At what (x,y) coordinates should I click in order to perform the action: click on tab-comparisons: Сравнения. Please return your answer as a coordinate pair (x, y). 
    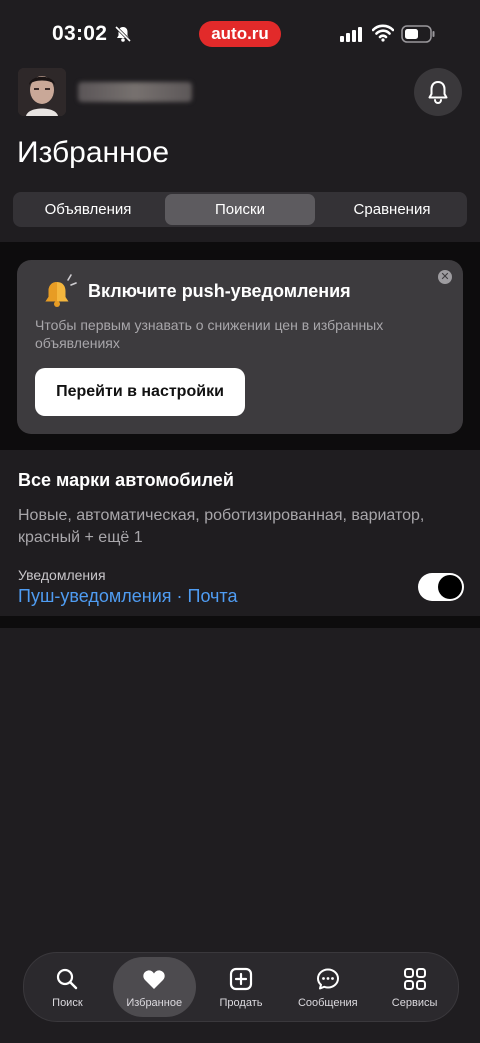
    Looking at the image, I should click on (392, 209).